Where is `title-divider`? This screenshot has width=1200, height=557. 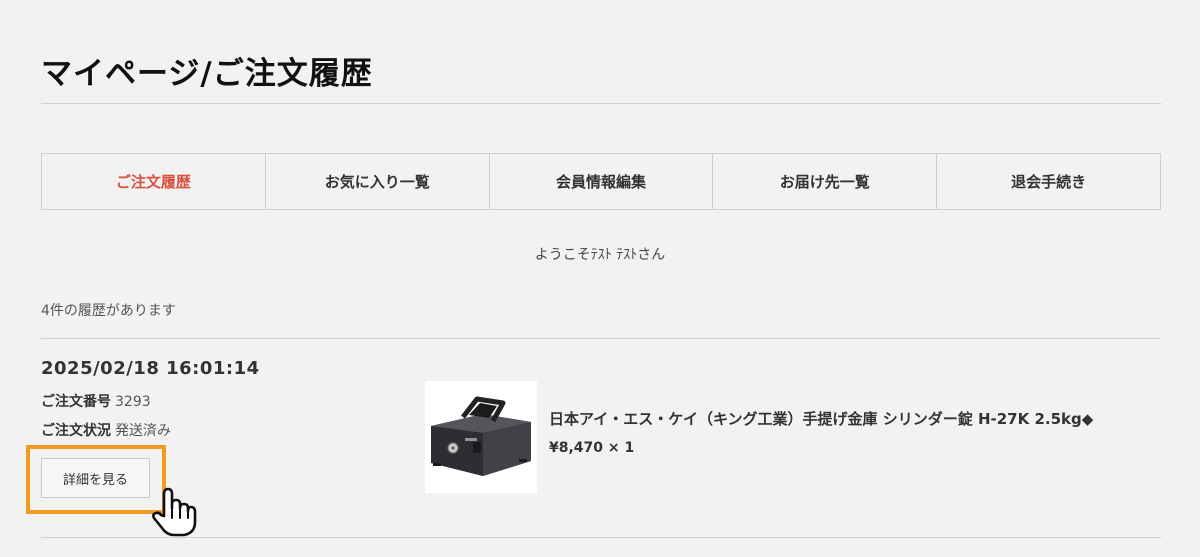 title-divider is located at coordinates (601, 103).